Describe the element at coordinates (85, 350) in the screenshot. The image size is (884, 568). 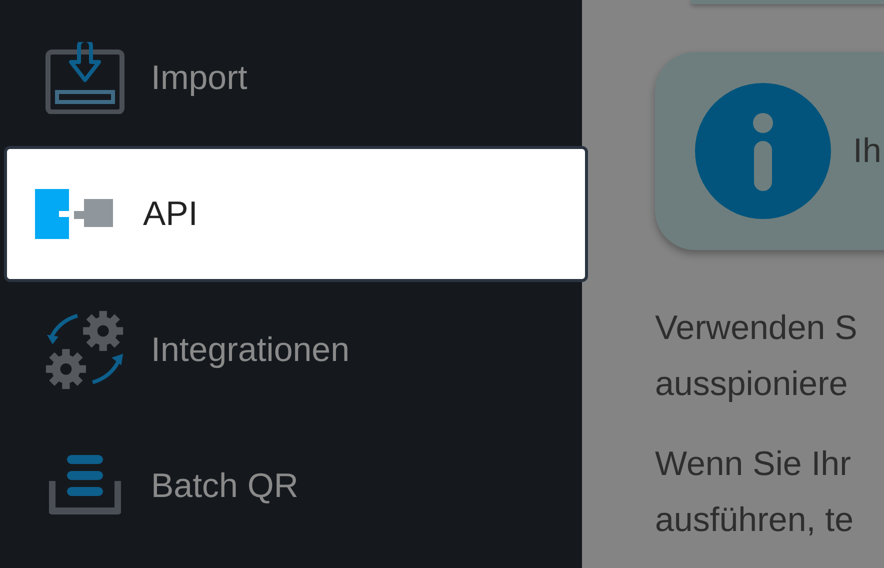
I see `gears-sync-icon` at that location.